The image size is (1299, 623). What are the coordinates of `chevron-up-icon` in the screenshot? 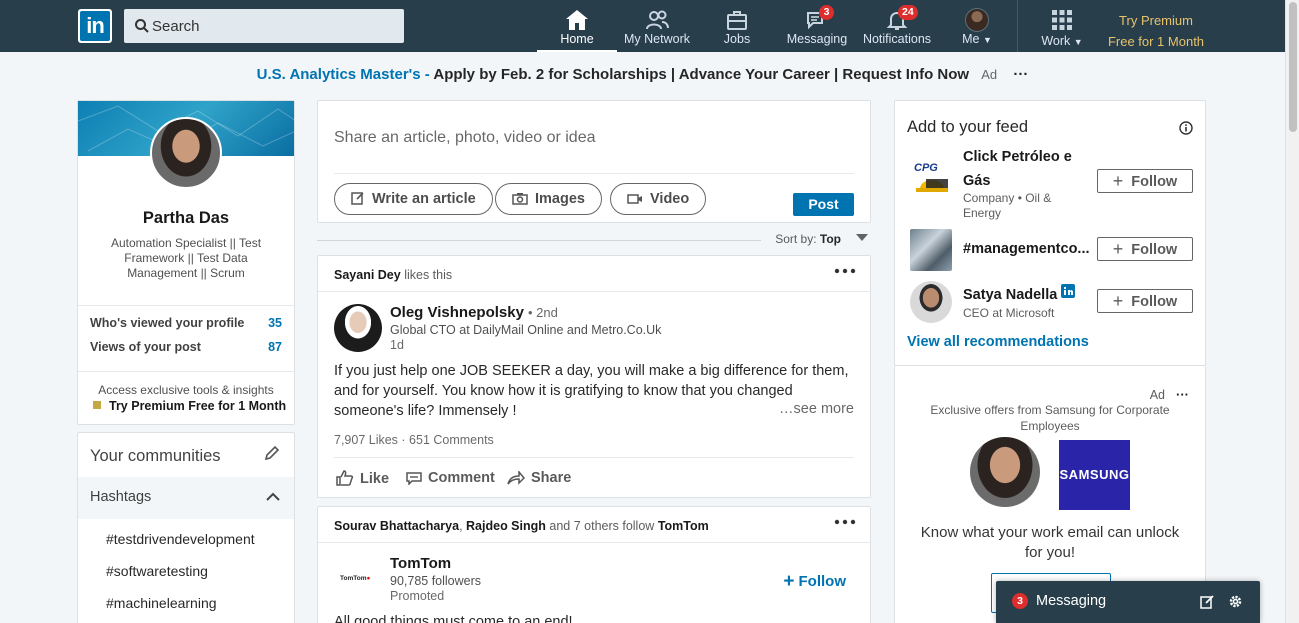 It's located at (273, 497).